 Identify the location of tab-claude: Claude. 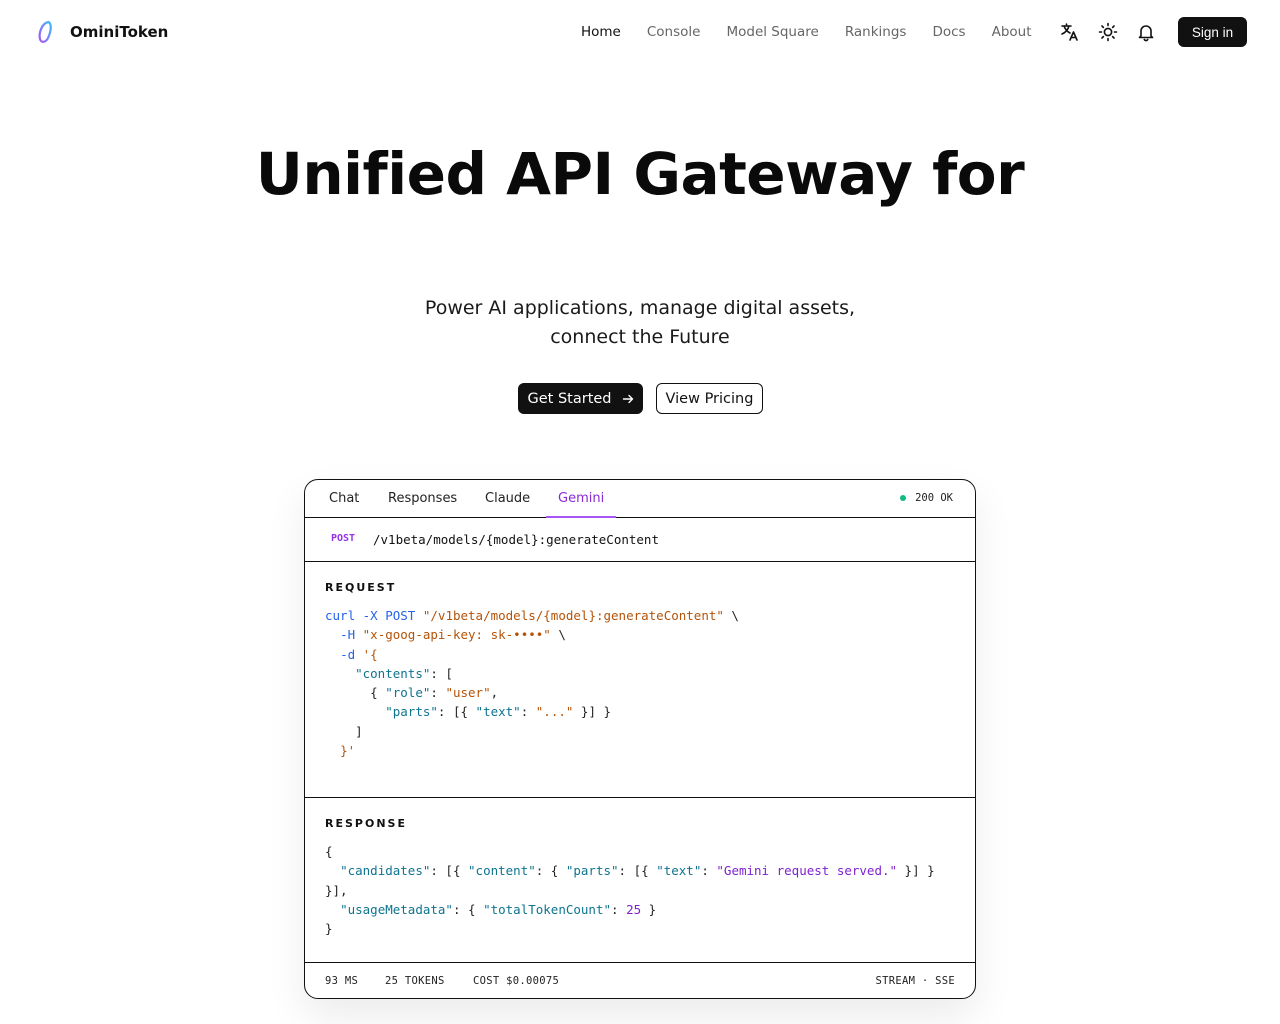
(507, 498).